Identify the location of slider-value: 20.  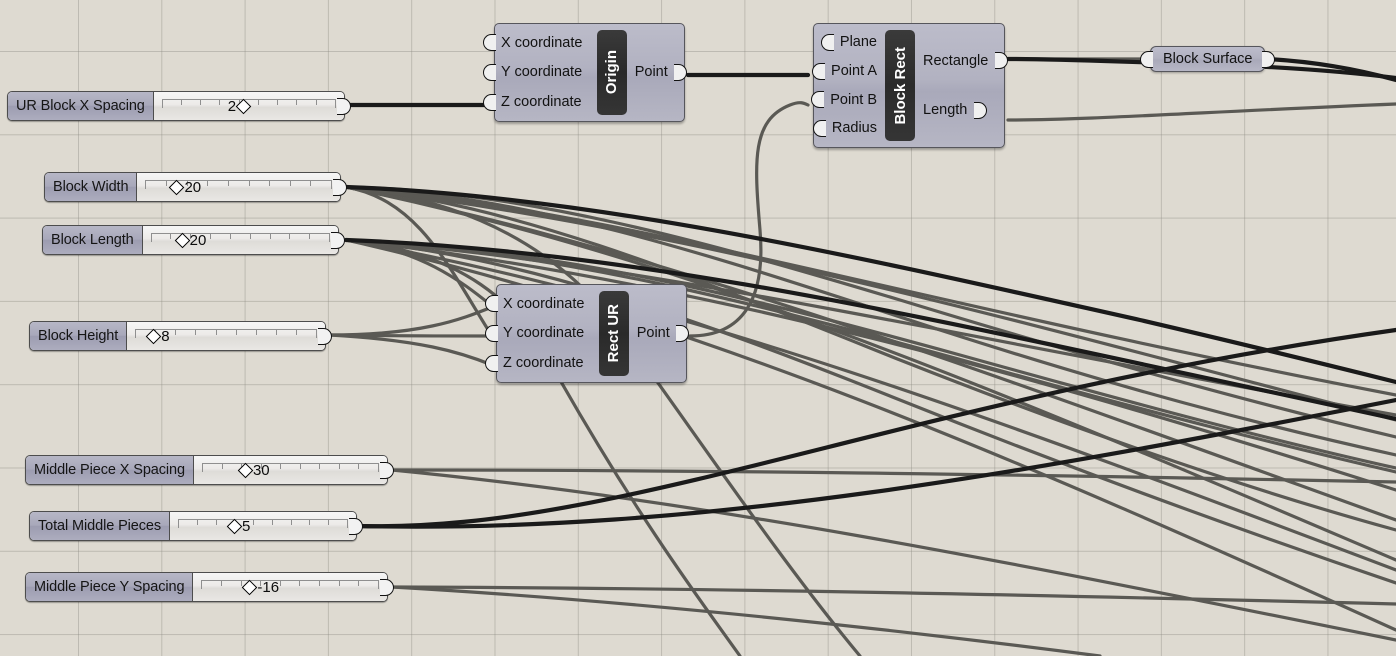
(193, 187).